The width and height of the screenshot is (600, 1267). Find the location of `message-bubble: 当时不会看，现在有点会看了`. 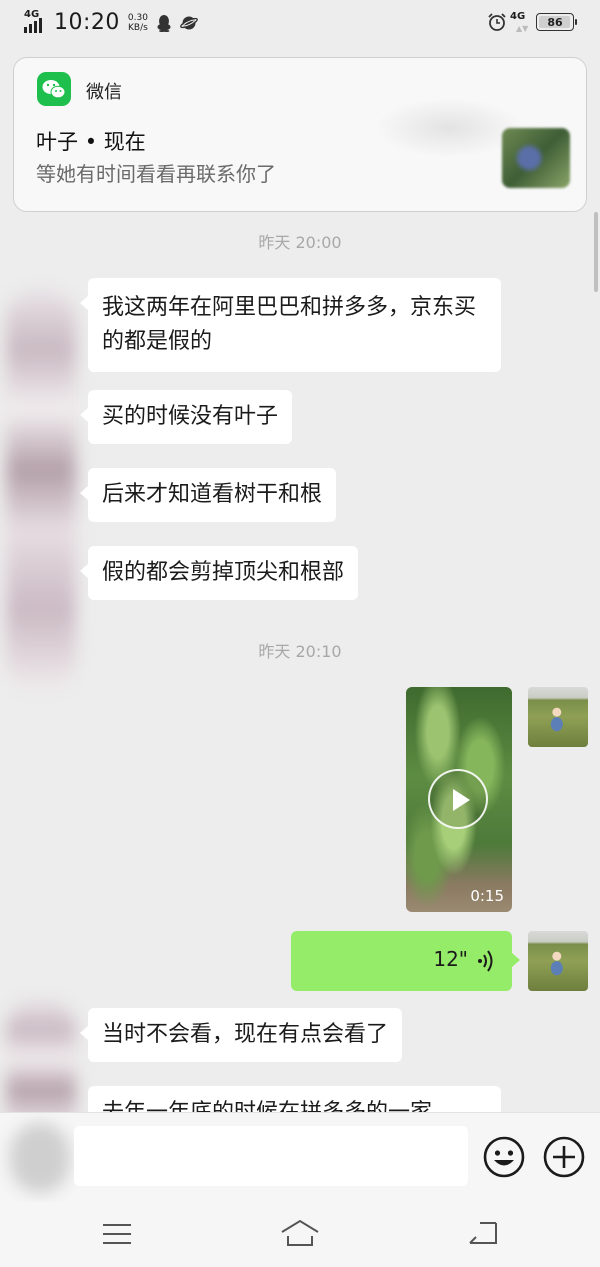

message-bubble: 当时不会看，现在有点会看了 is located at coordinates (241, 1035).